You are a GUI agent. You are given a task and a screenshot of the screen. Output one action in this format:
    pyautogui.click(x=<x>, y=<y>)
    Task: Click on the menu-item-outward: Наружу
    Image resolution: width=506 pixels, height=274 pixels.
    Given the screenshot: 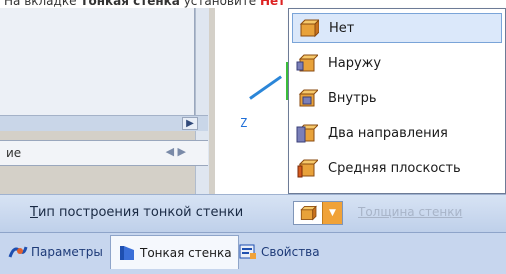 What is the action you would take?
    pyautogui.click(x=397, y=63)
    